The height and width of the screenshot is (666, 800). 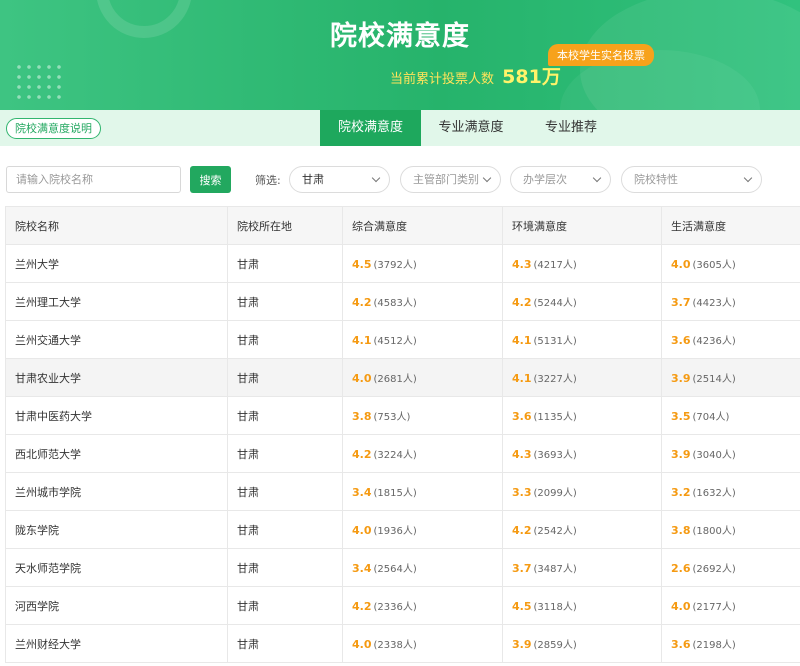 I want to click on life-count: (3040人), so click(x=714, y=455).